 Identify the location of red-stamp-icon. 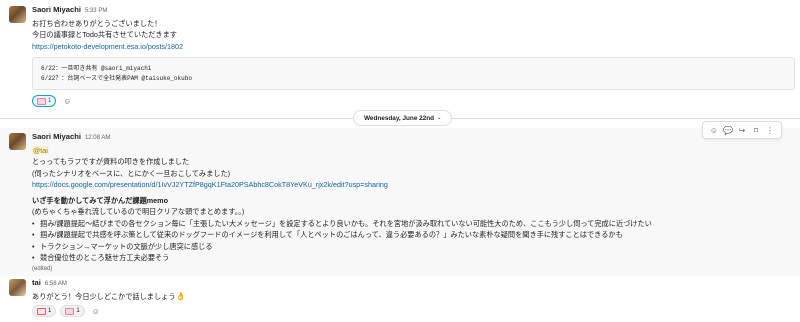
(41, 311).